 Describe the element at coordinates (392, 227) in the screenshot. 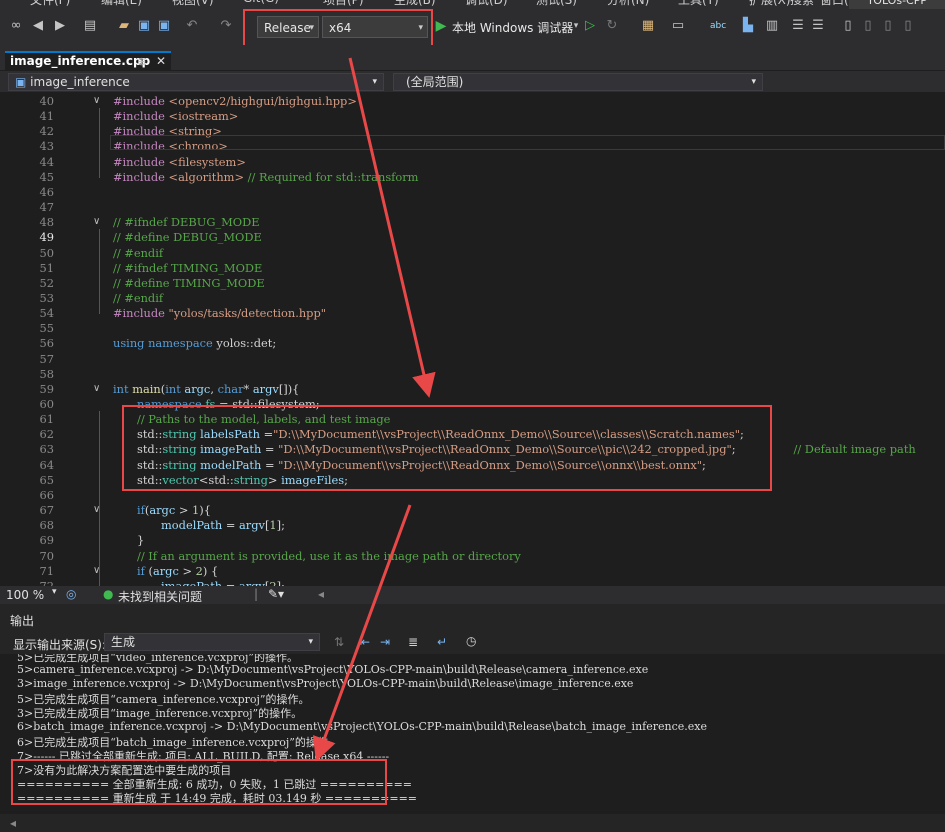

I see `arrow-config-to-code` at that location.